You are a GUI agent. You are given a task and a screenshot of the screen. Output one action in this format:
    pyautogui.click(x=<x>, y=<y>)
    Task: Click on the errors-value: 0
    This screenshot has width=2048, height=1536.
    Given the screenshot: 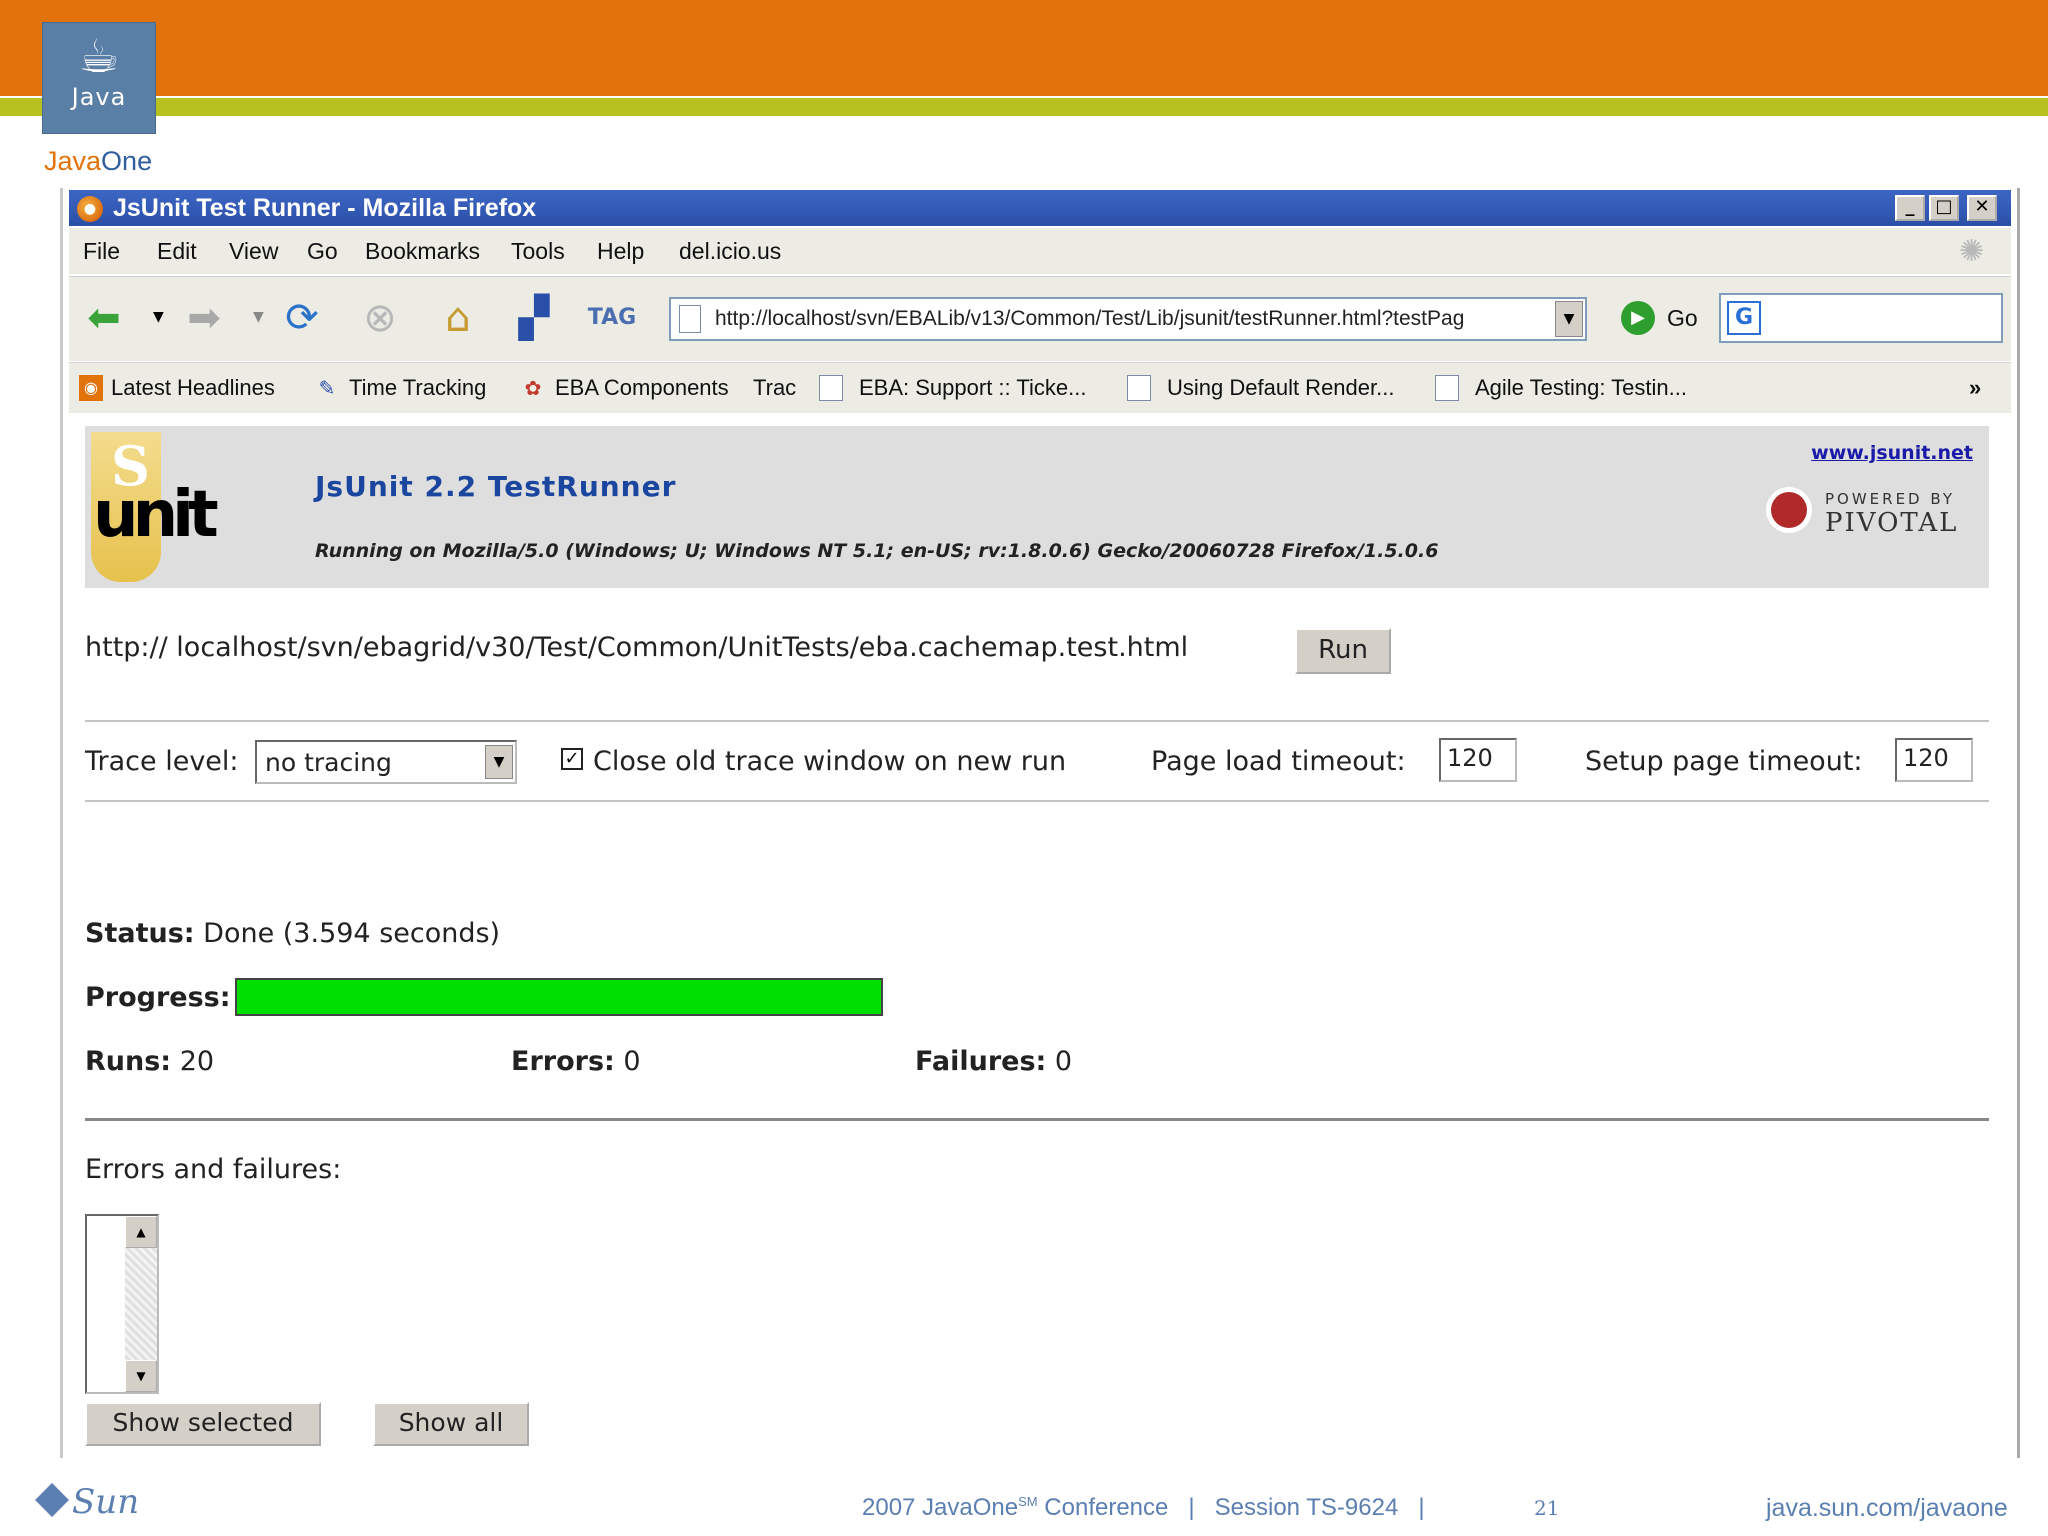 What is the action you would take?
    pyautogui.click(x=627, y=1061)
    